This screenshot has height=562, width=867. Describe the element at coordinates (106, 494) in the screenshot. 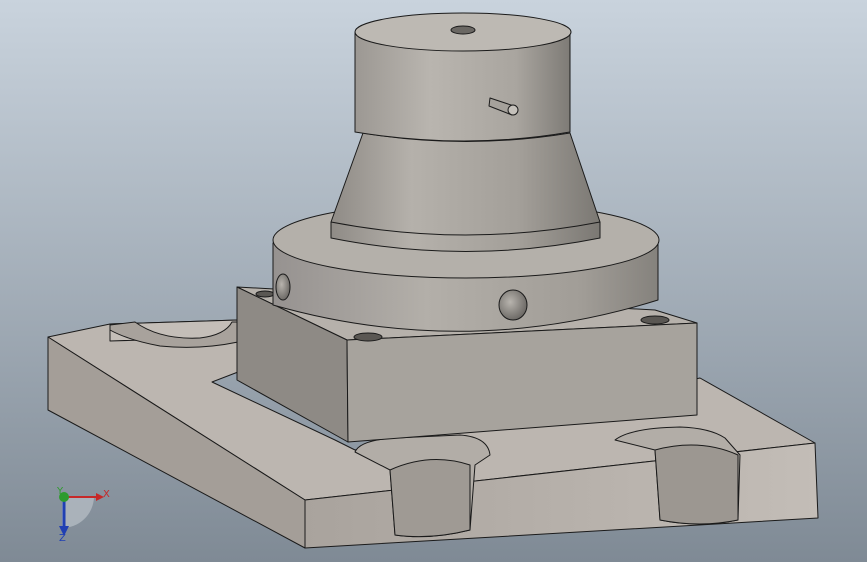

I see `x-axis-label: X` at that location.